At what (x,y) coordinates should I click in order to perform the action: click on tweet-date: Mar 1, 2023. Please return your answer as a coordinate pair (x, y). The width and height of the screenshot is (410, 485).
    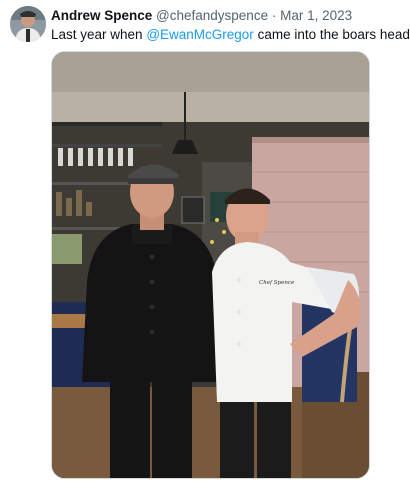
    Looking at the image, I should click on (316, 15).